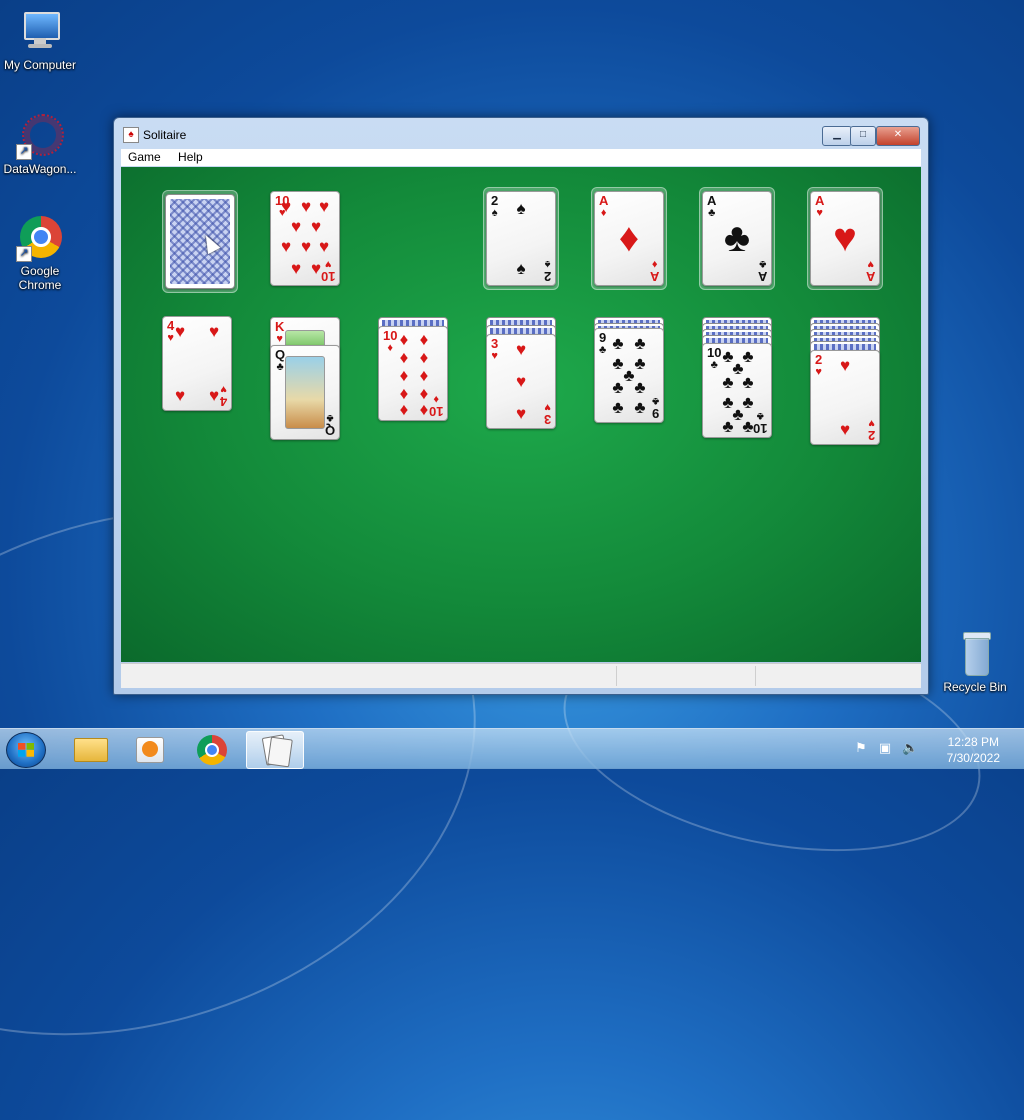 The height and width of the screenshot is (1120, 1024). I want to click on foundation-card-4: A ♥ ♥ A ♥, so click(845, 238).